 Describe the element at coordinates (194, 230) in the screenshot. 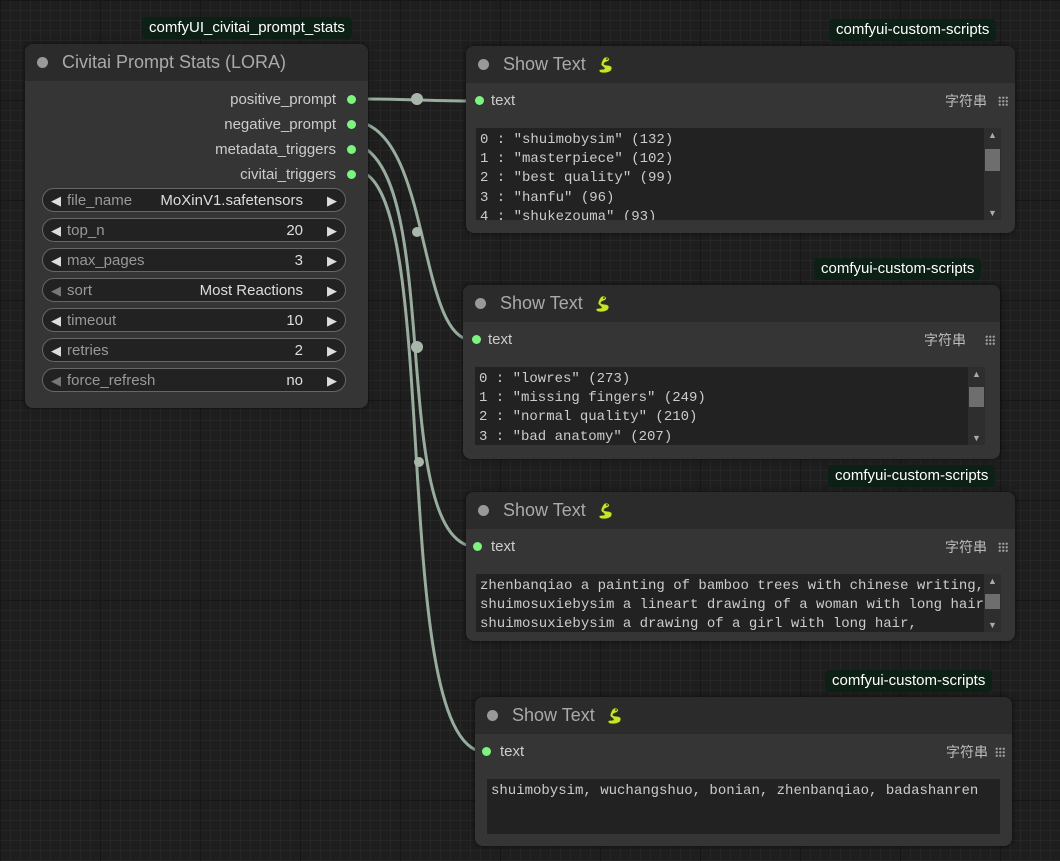

I see `widget-top-n: ◀ top_n 20 ▶` at that location.